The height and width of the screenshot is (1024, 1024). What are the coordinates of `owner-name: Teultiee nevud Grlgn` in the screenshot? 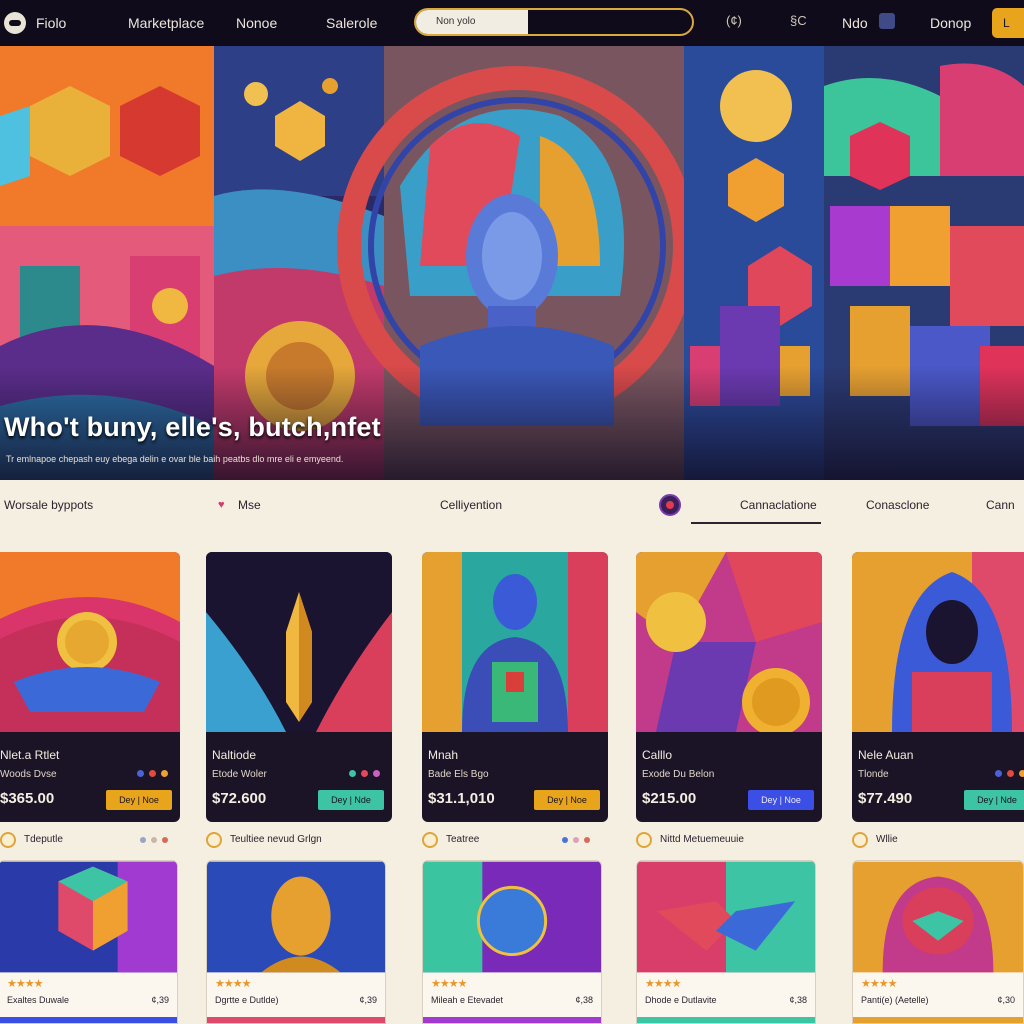 It's located at (276, 839).